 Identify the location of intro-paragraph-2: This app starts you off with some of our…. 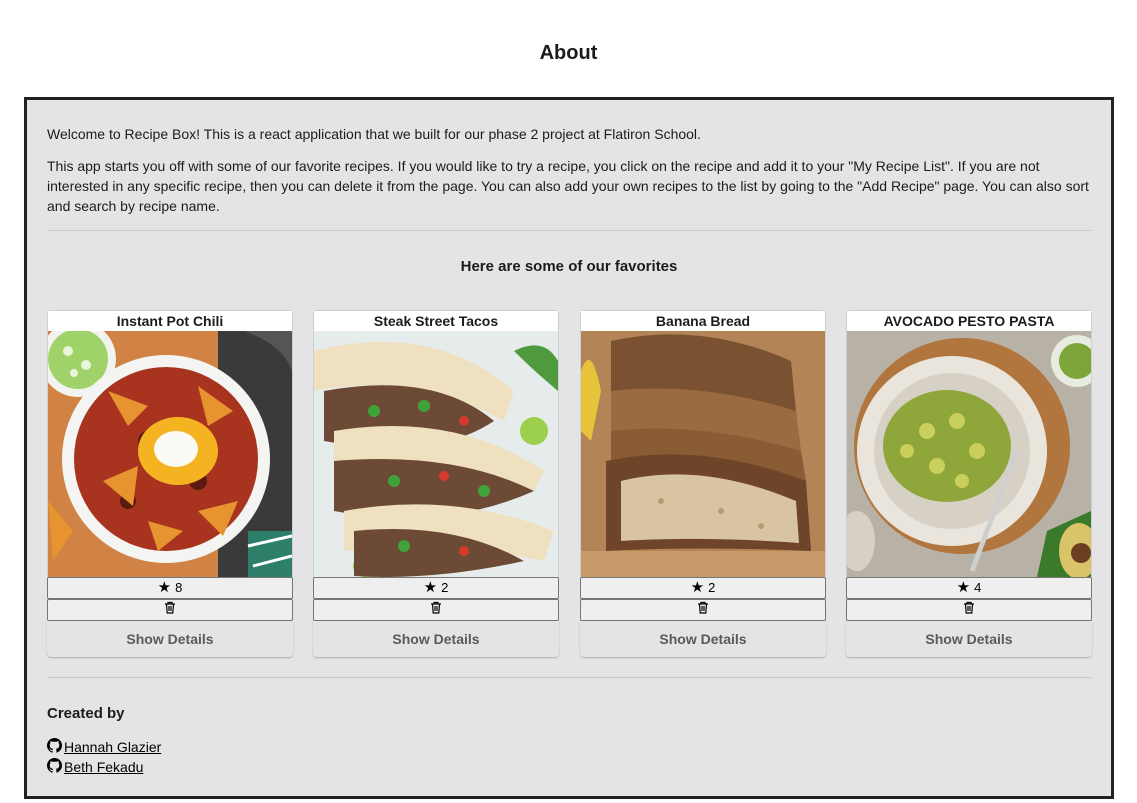
(568, 186).